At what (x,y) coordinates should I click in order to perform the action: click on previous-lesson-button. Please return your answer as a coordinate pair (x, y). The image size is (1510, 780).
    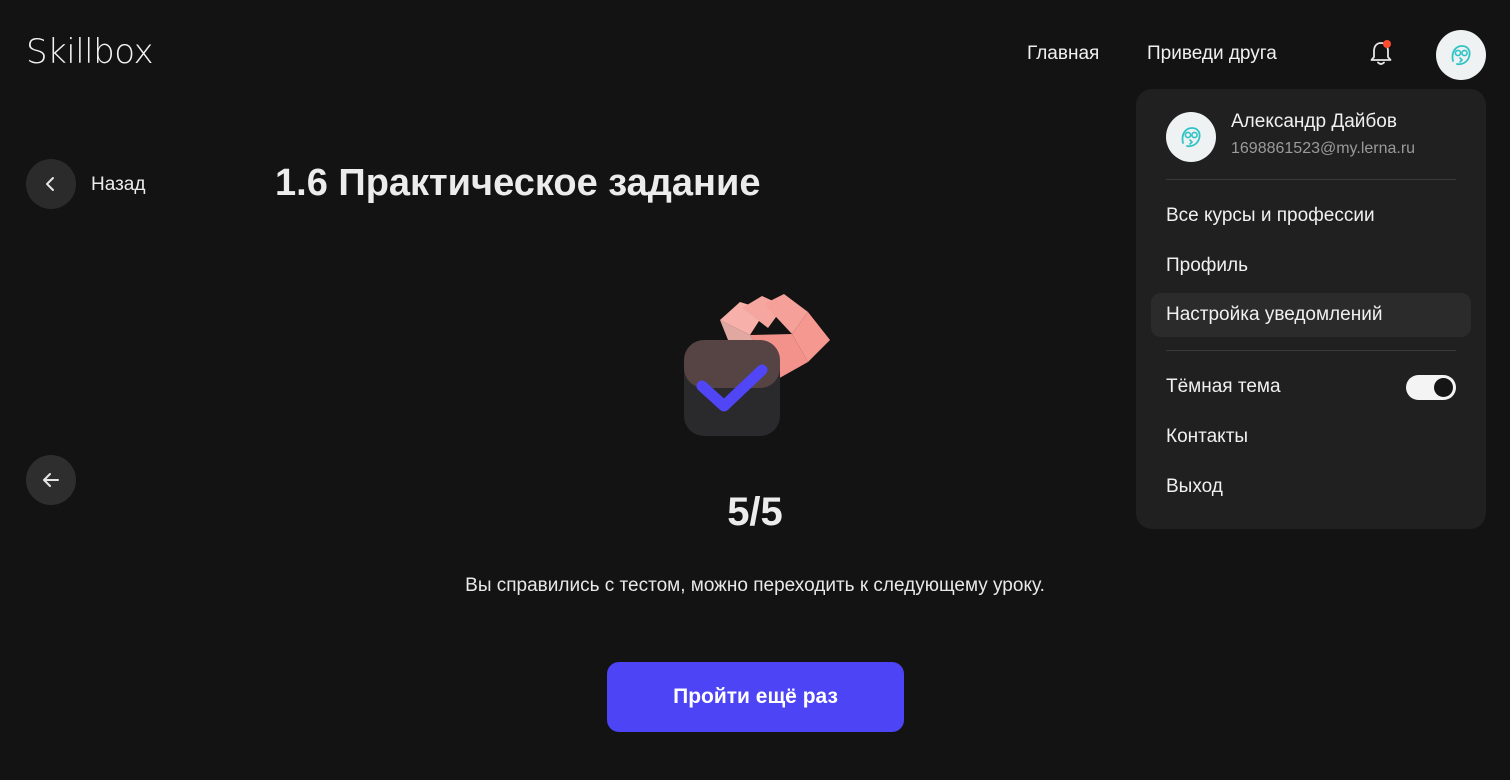
    Looking at the image, I should click on (51, 480).